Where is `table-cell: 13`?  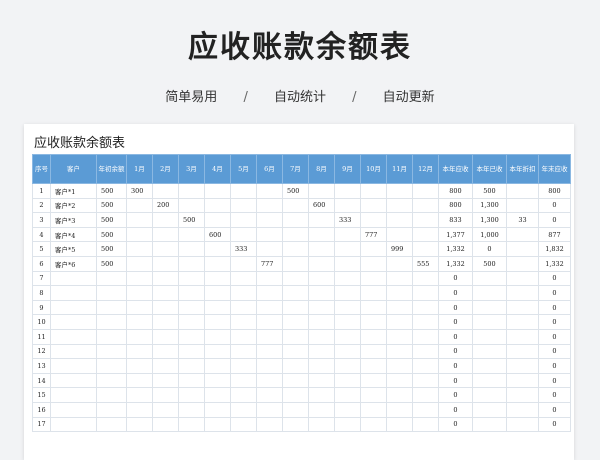
table-cell: 13 is located at coordinates (41, 366).